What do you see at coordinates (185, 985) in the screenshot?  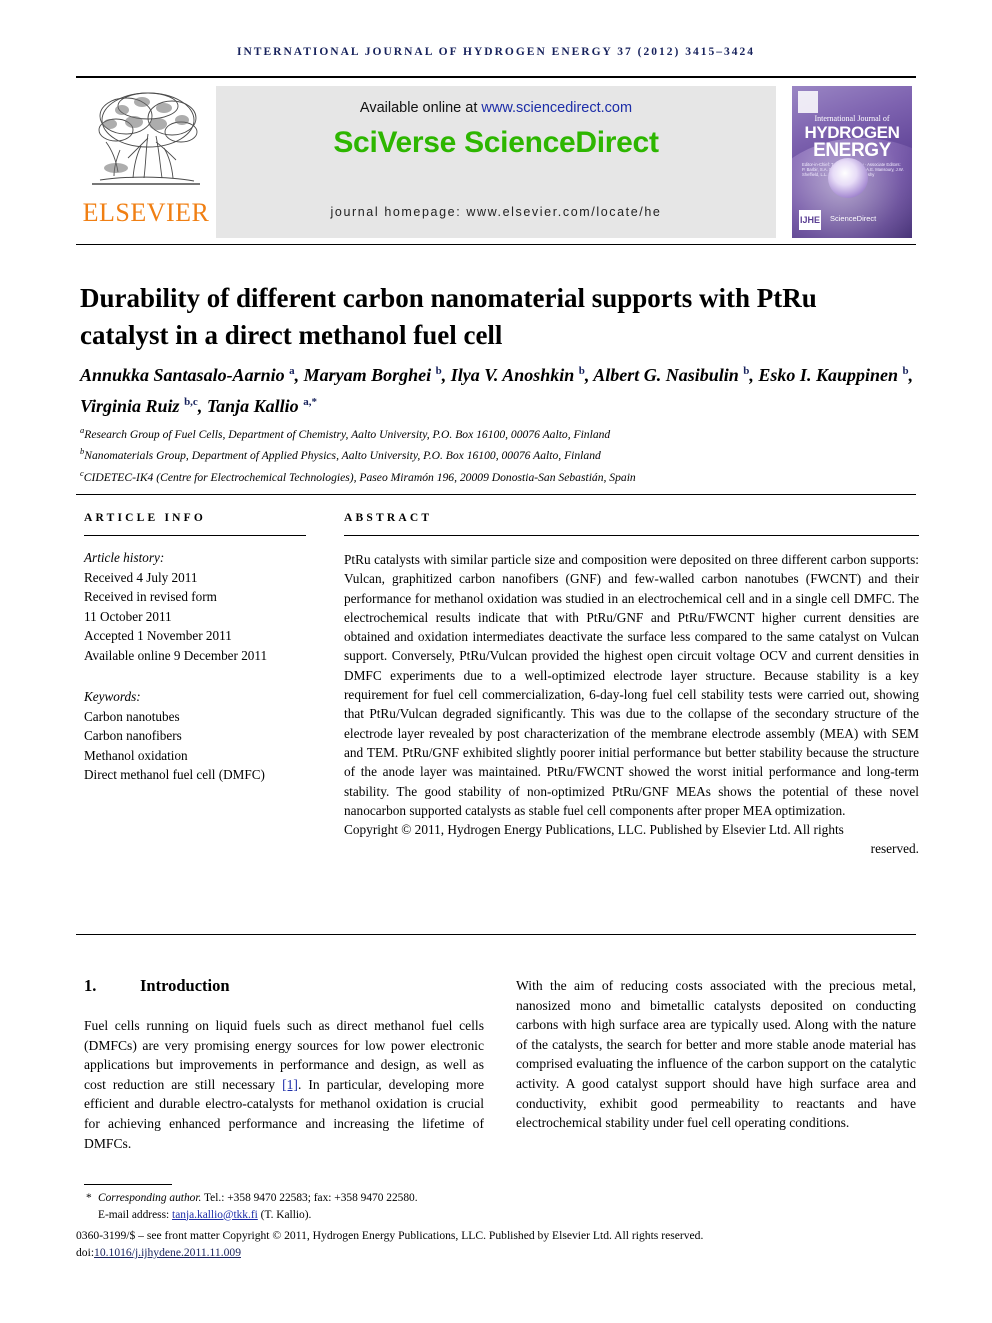 I see `section-title: Introduction` at bounding box center [185, 985].